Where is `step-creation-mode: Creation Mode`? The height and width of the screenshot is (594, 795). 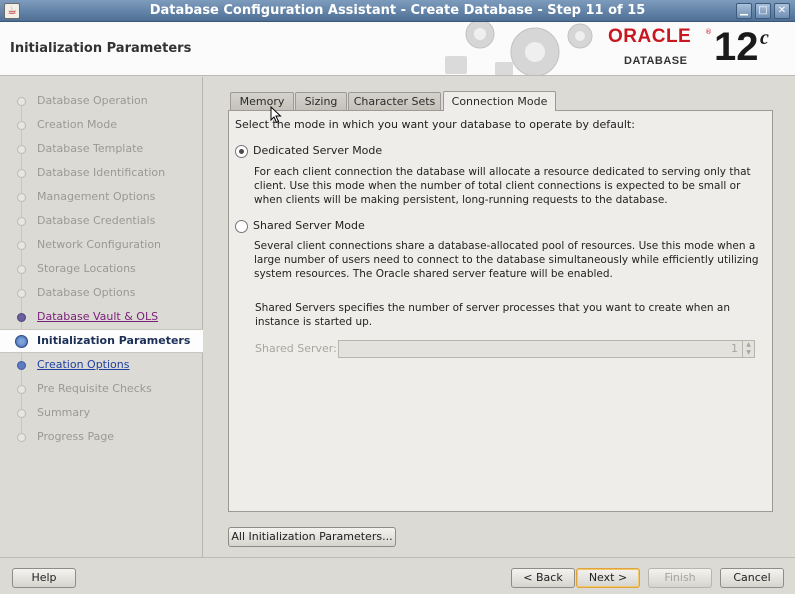 step-creation-mode: Creation Mode is located at coordinates (101, 125).